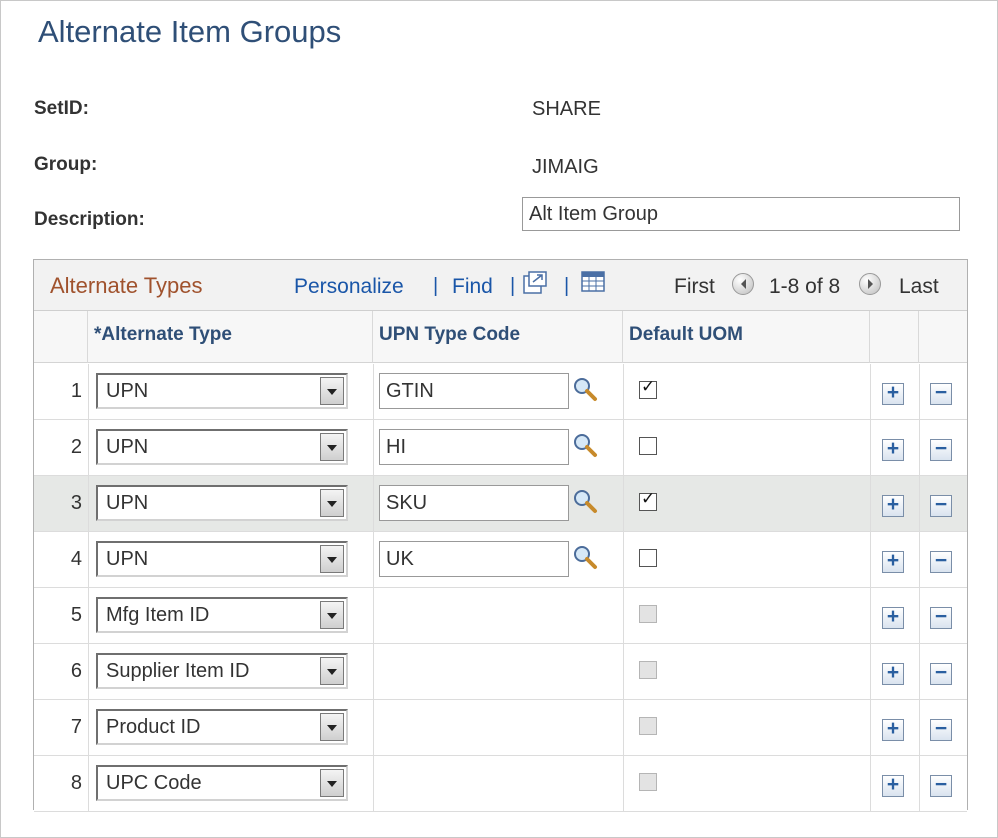 This screenshot has width=998, height=838. What do you see at coordinates (349, 287) in the screenshot?
I see `personalize-link: Personalize` at bounding box center [349, 287].